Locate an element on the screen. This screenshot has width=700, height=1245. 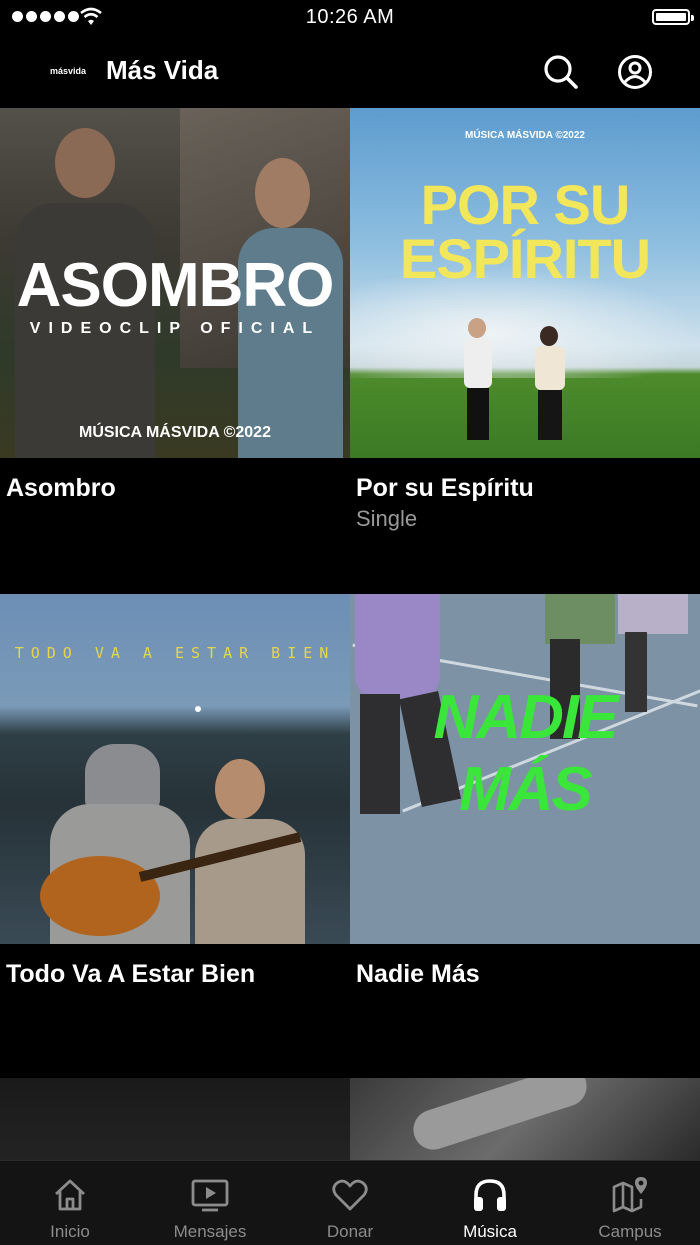
art-title-line2: MÁS is located at coordinates (526, 789).